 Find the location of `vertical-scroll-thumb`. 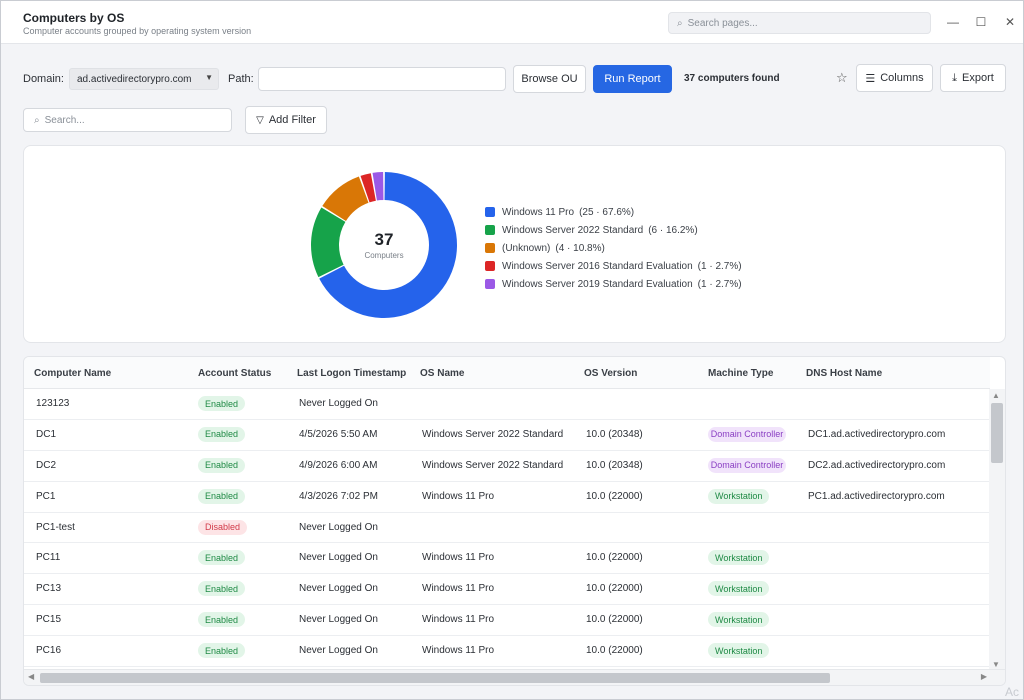

vertical-scroll-thumb is located at coordinates (997, 433).